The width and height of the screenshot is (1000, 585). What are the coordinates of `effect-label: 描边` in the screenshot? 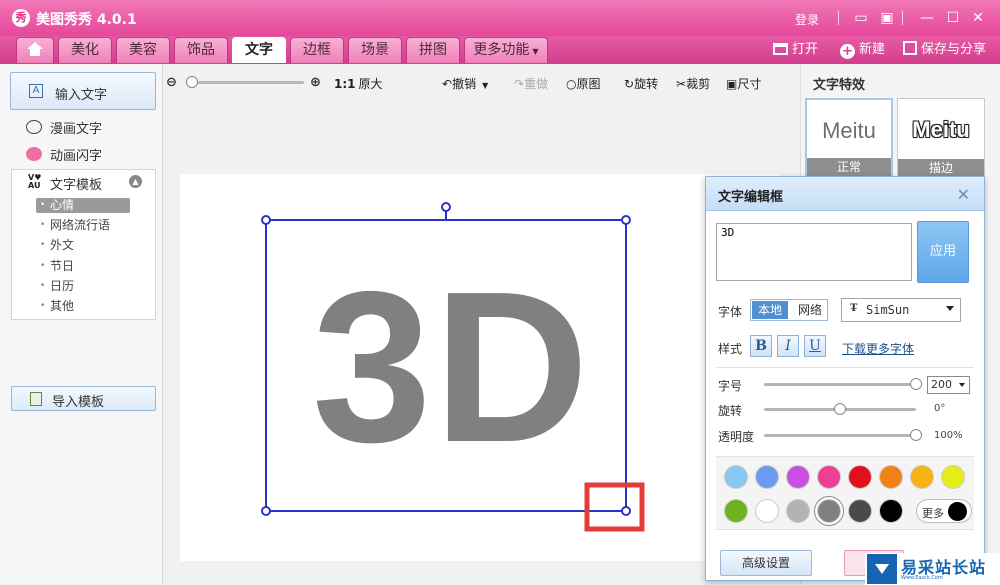 It's located at (941, 168).